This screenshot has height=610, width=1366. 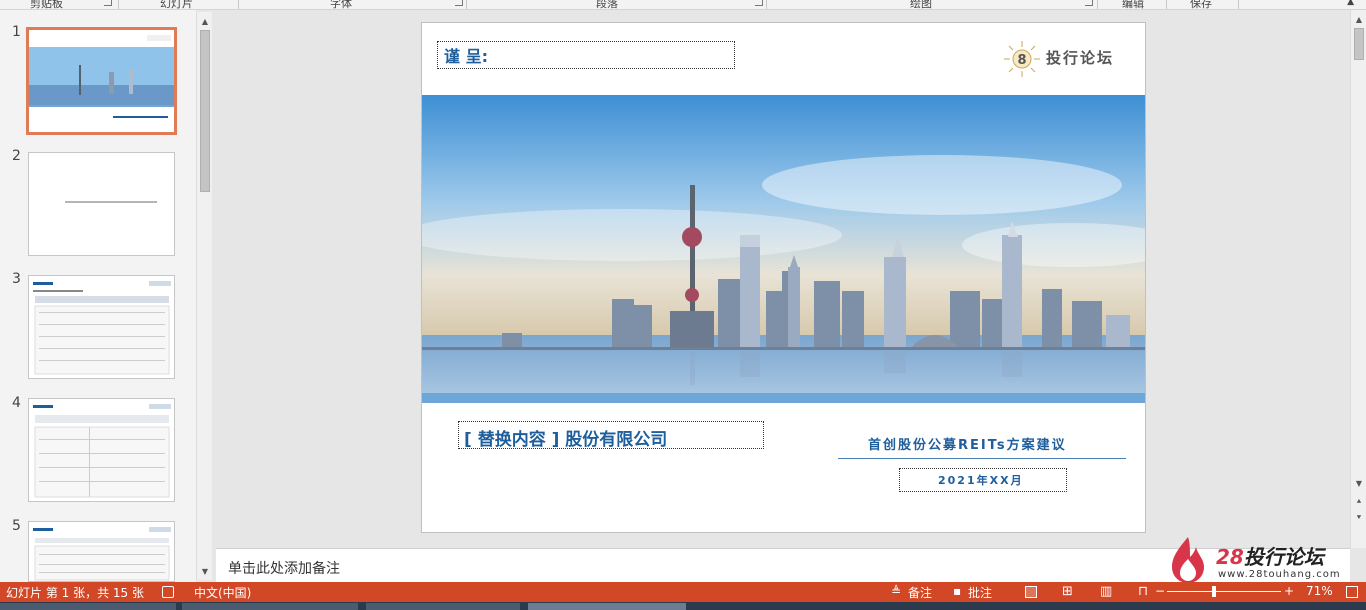 What do you see at coordinates (982, 458) in the screenshot?
I see `title-underline` at bounding box center [982, 458].